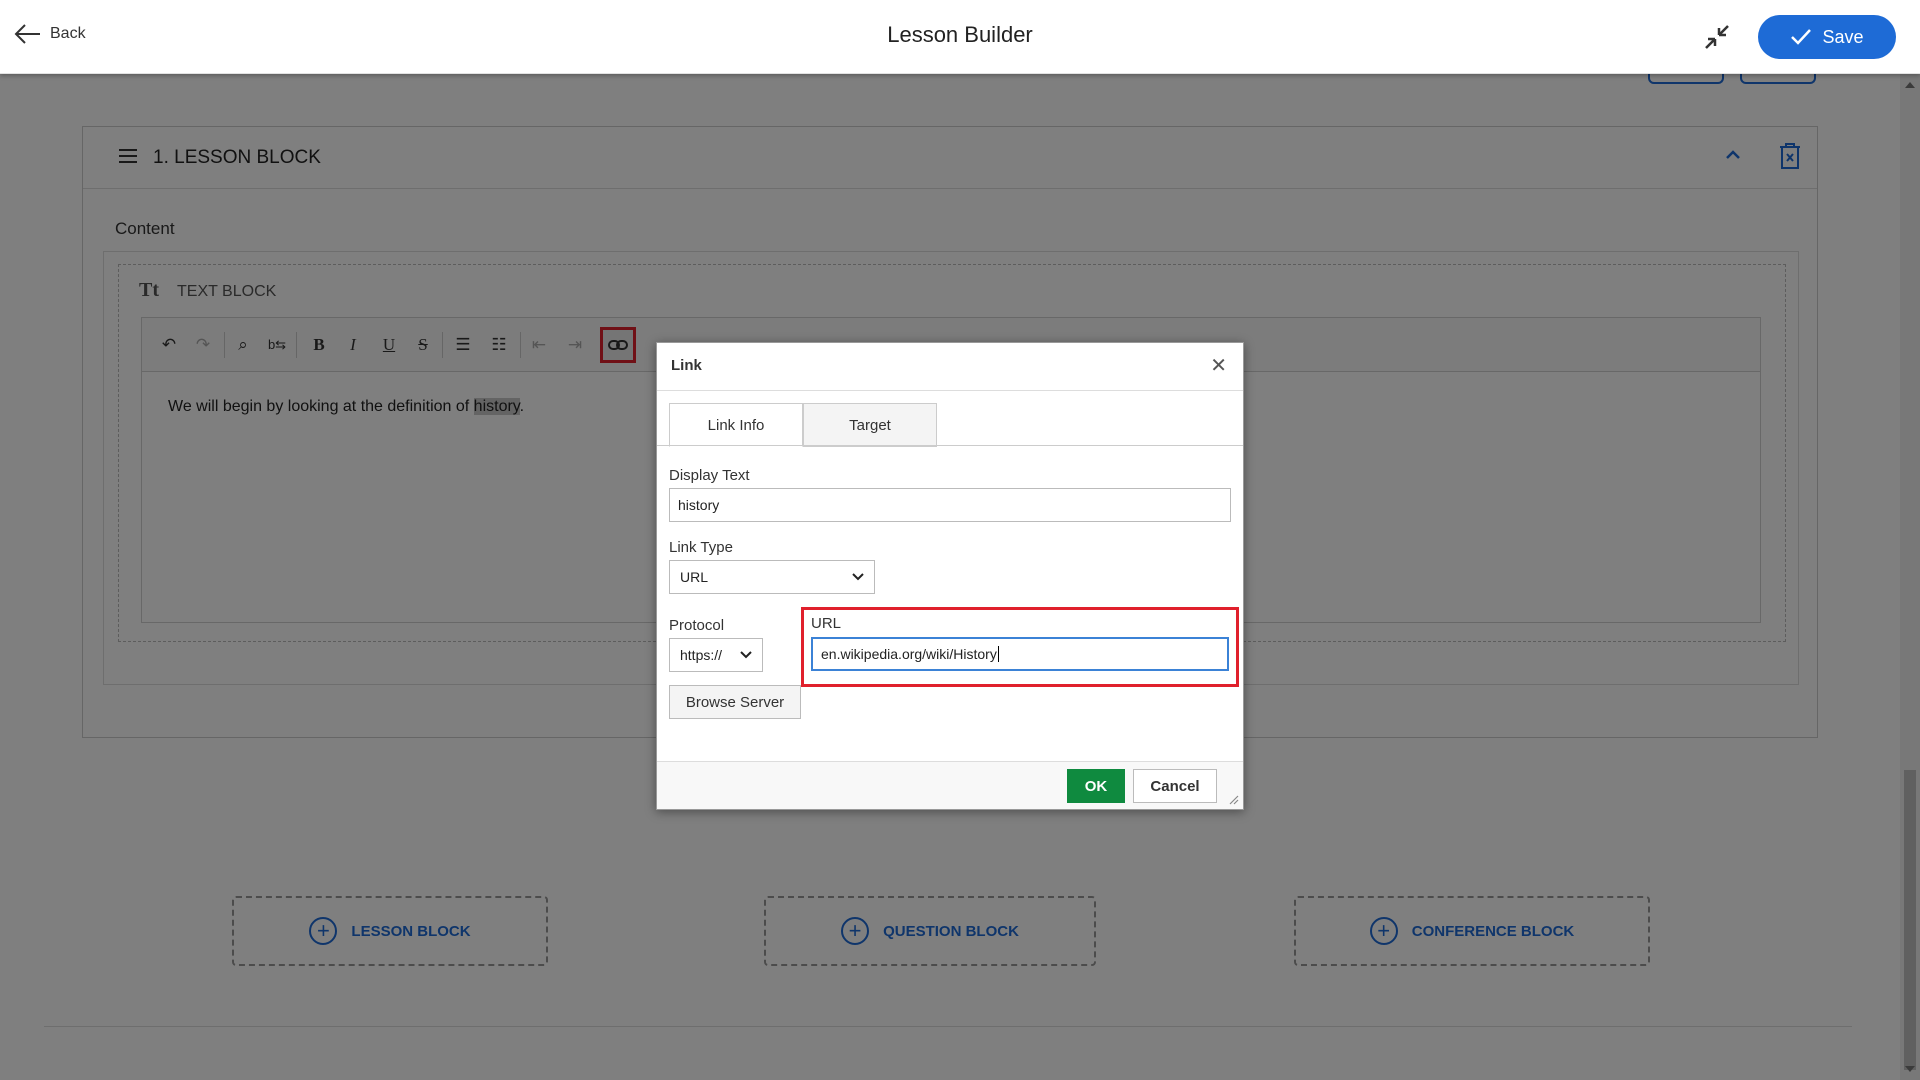 This screenshot has width=1920, height=1080. I want to click on browse-server-button: Browse Server, so click(735, 702).